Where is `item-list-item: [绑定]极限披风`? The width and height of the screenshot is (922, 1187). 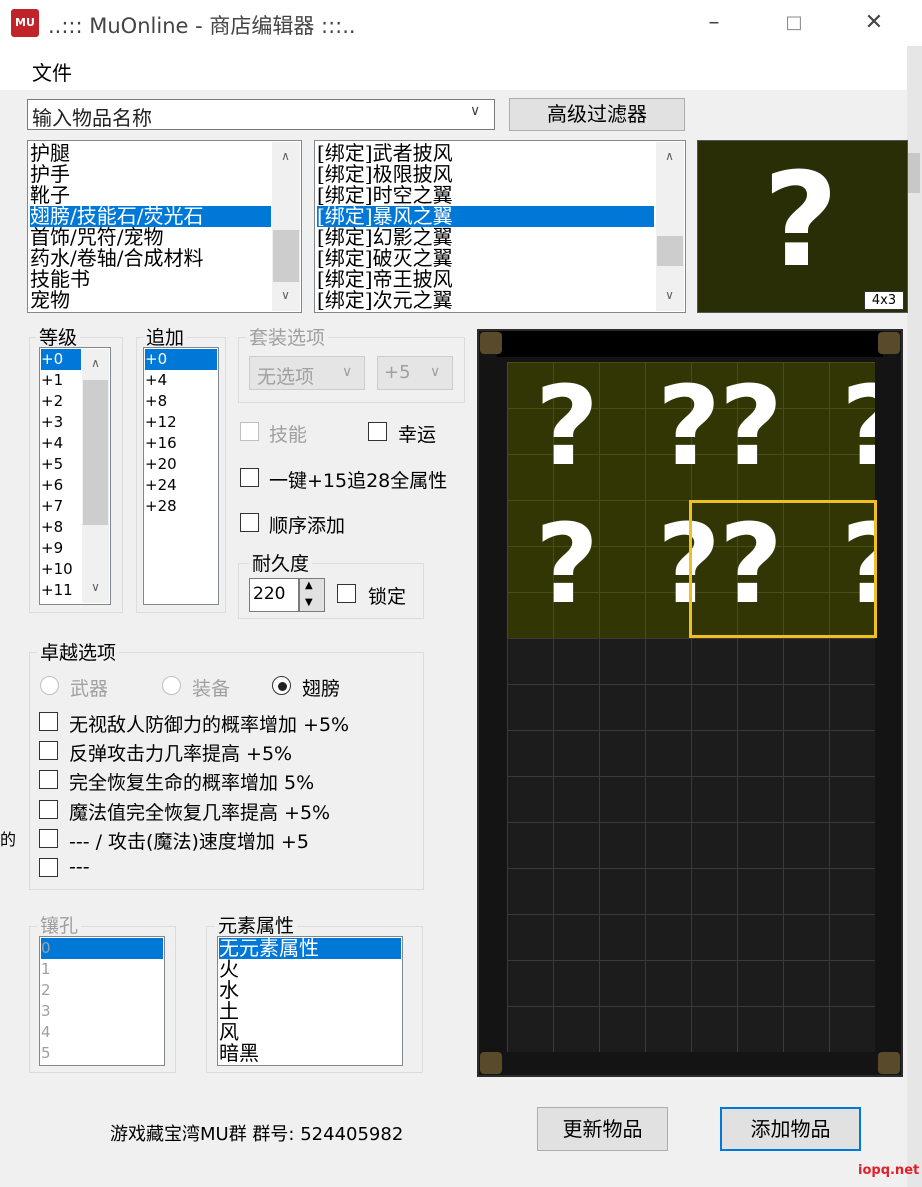
item-list-item: [绑定]极限披风 is located at coordinates (485, 174).